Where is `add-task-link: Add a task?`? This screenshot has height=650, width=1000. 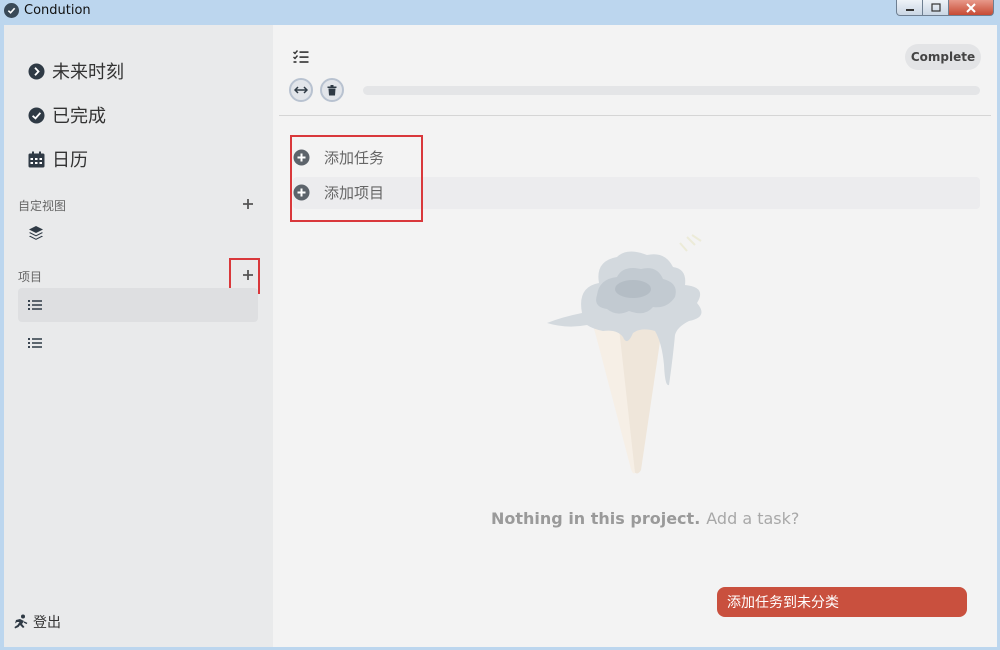 add-task-link: Add a task? is located at coordinates (752, 518).